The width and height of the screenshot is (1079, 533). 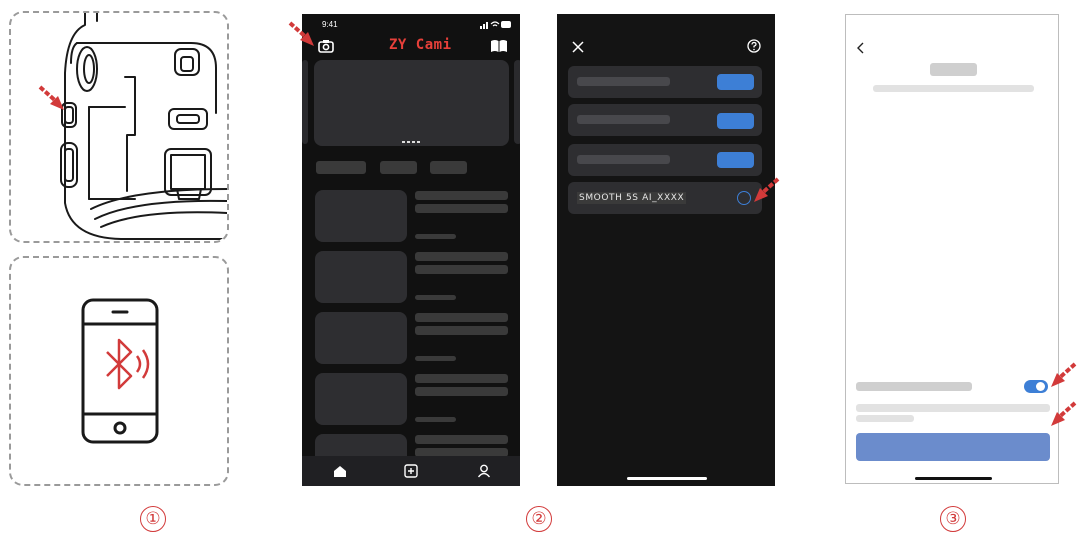 I want to click on step-number-3: ③, so click(x=953, y=519).